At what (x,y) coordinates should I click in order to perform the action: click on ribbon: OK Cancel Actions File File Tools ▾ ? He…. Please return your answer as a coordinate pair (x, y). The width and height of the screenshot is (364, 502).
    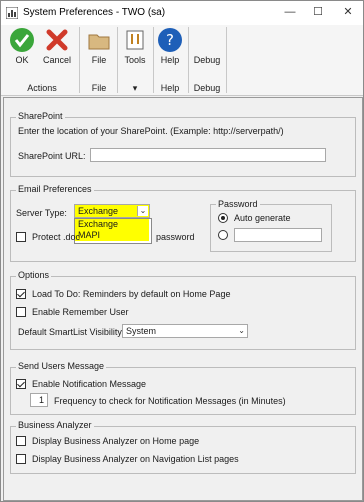
    Looking at the image, I should click on (182, 60).